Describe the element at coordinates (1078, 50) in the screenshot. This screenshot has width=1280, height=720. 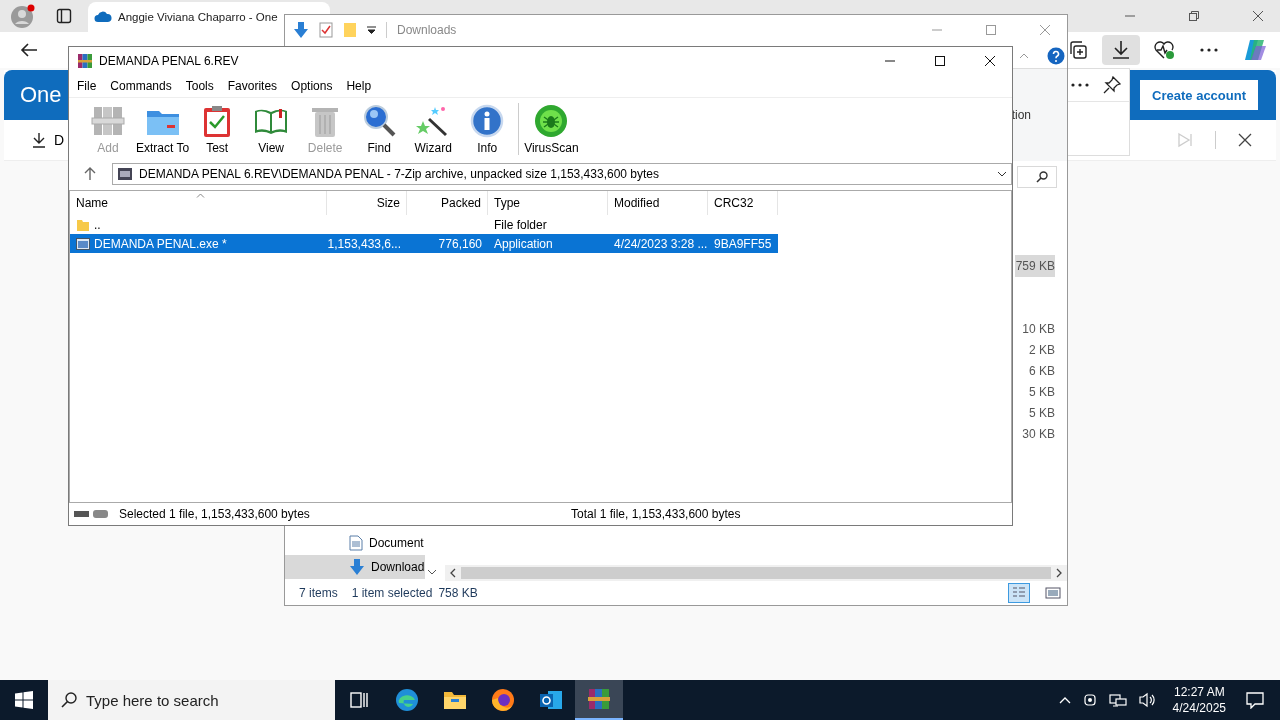
I see `collections-icon` at that location.